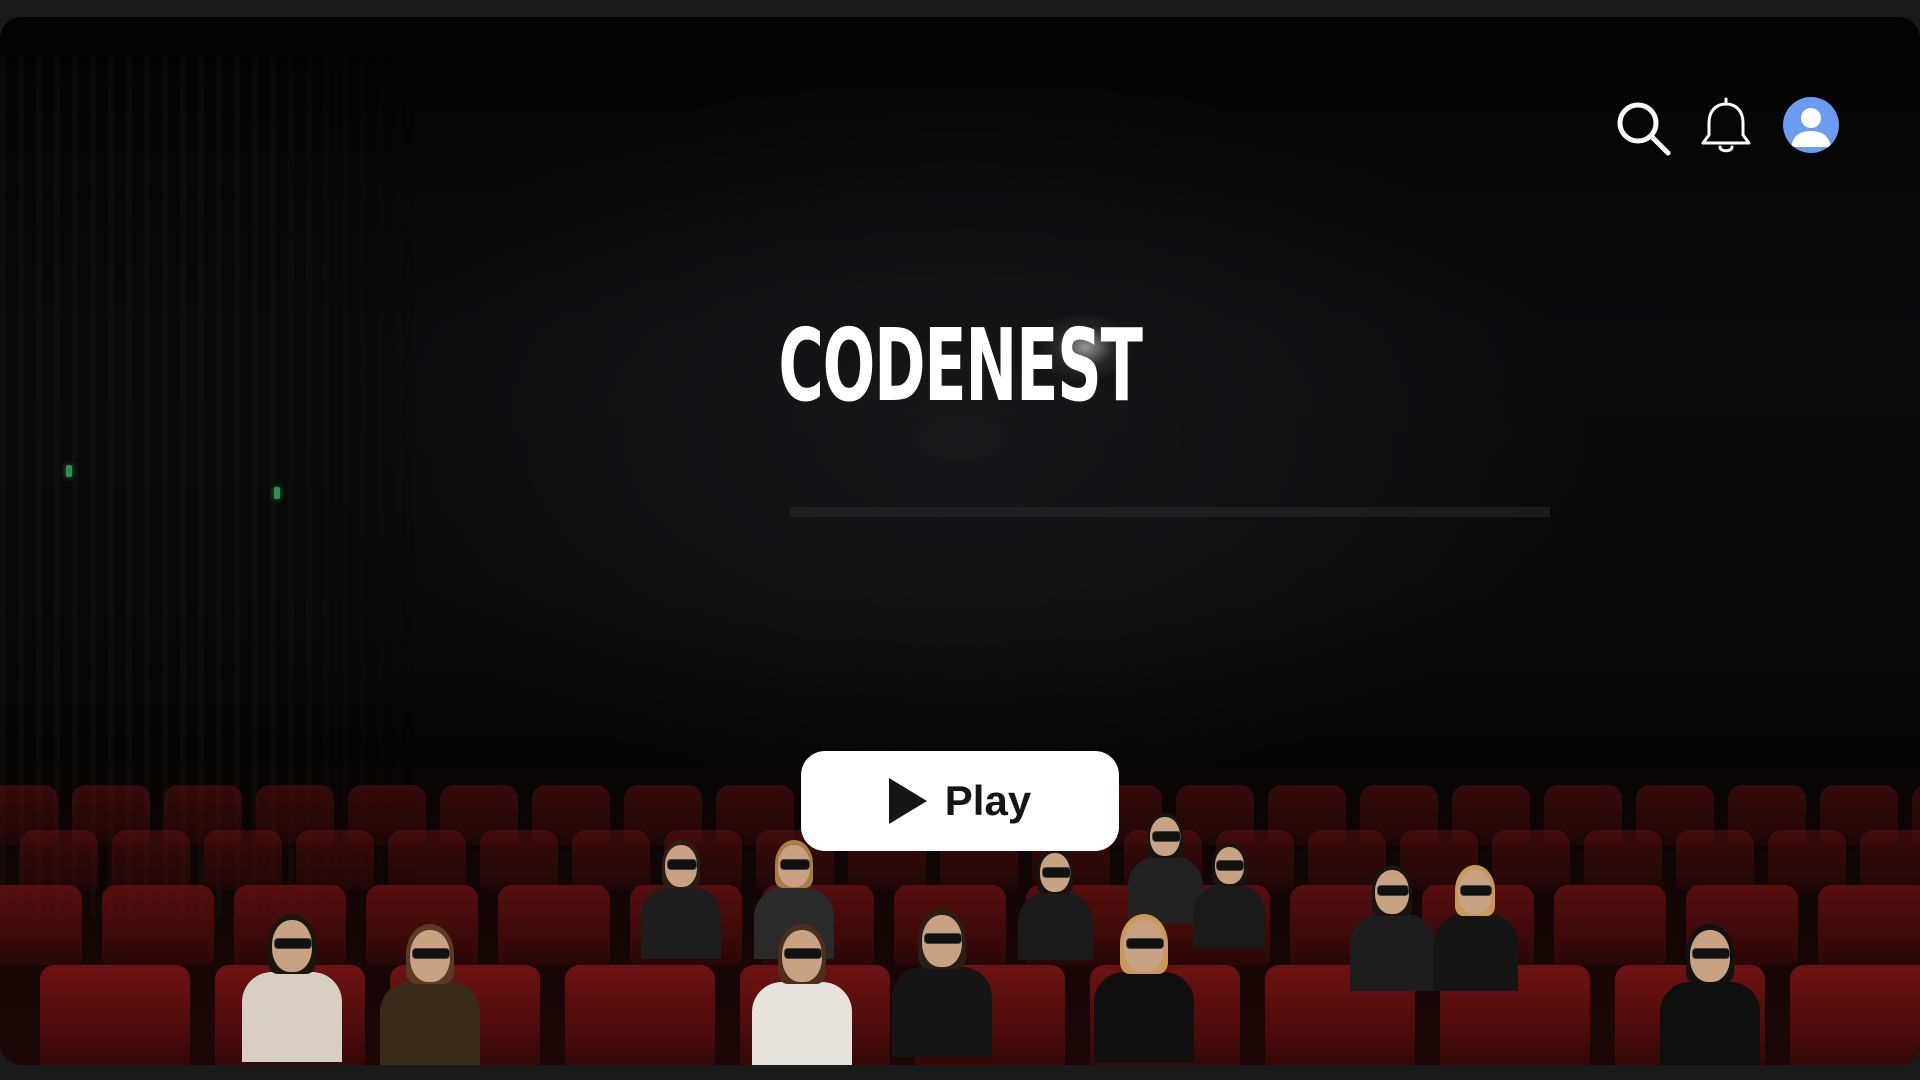 The height and width of the screenshot is (1080, 1920). What do you see at coordinates (1811, 127) in the screenshot?
I see `user-silhouette-icon` at bounding box center [1811, 127].